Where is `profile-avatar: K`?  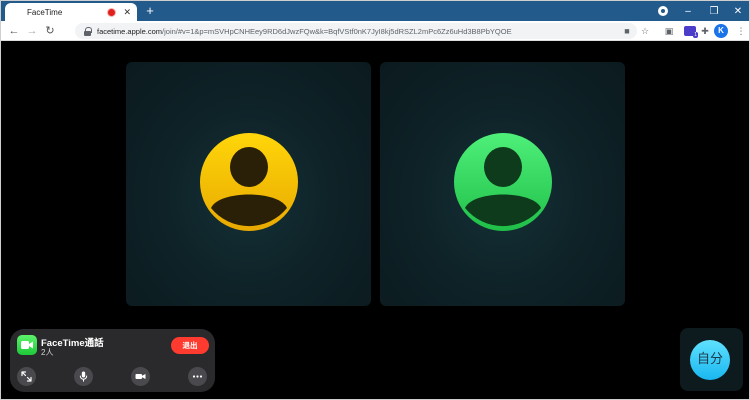 profile-avatar: K is located at coordinates (721, 31).